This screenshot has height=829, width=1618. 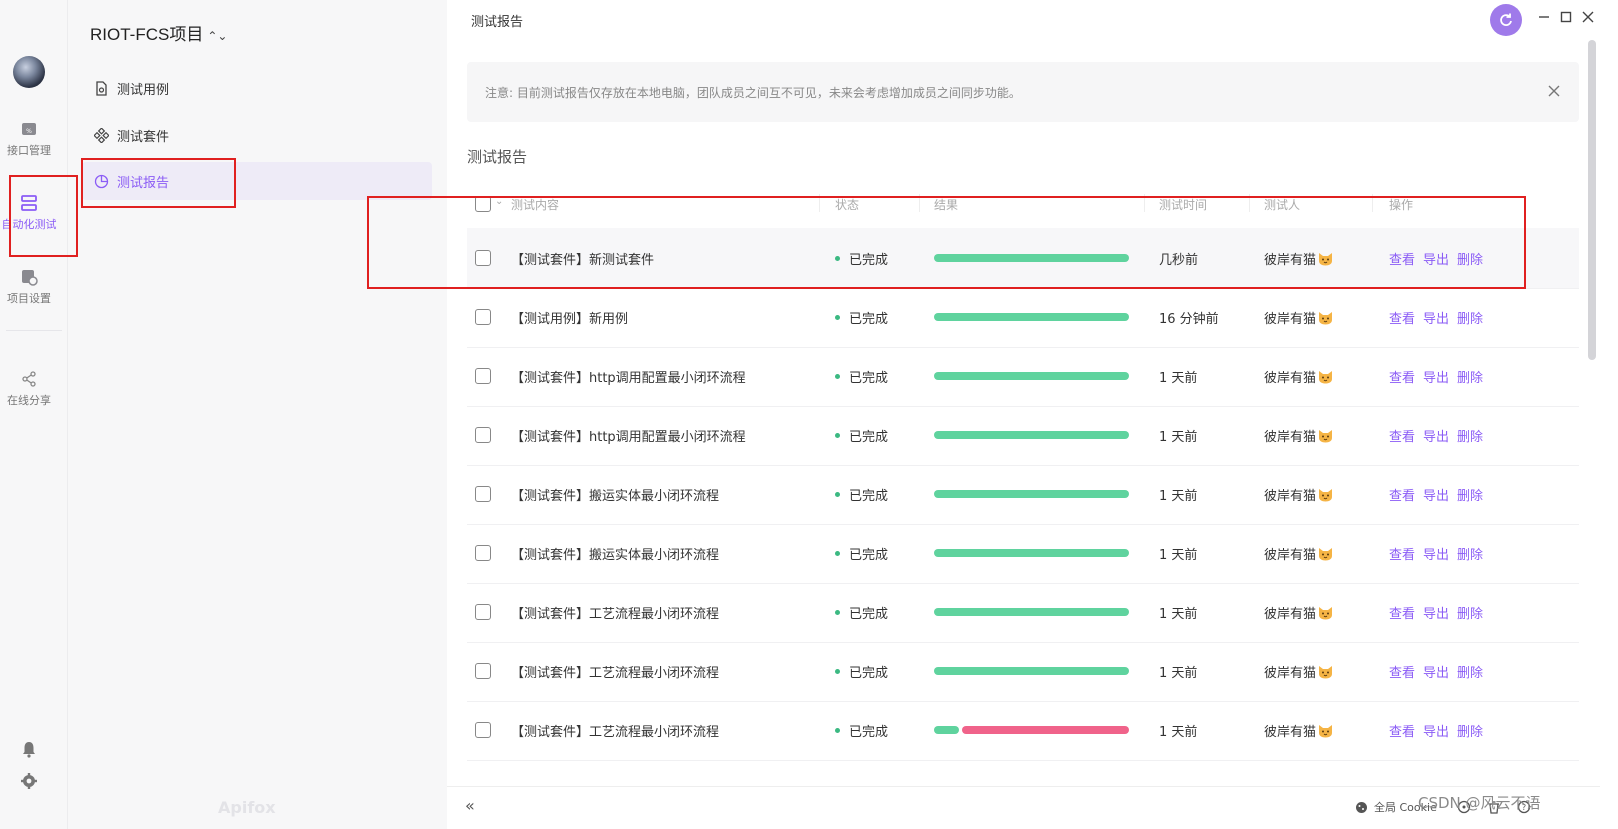 What do you see at coordinates (499, 201) in the screenshot?
I see `chevron-down-icon: ⌄` at bounding box center [499, 201].